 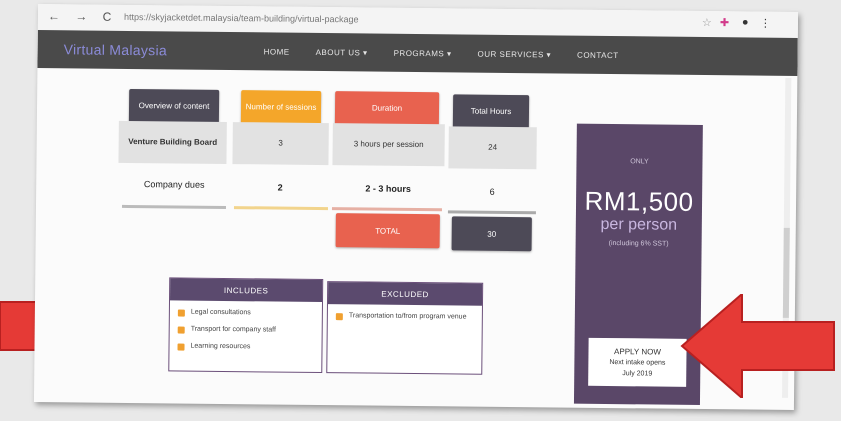 I want to click on right-pointer-arrow, so click(x=757, y=346).